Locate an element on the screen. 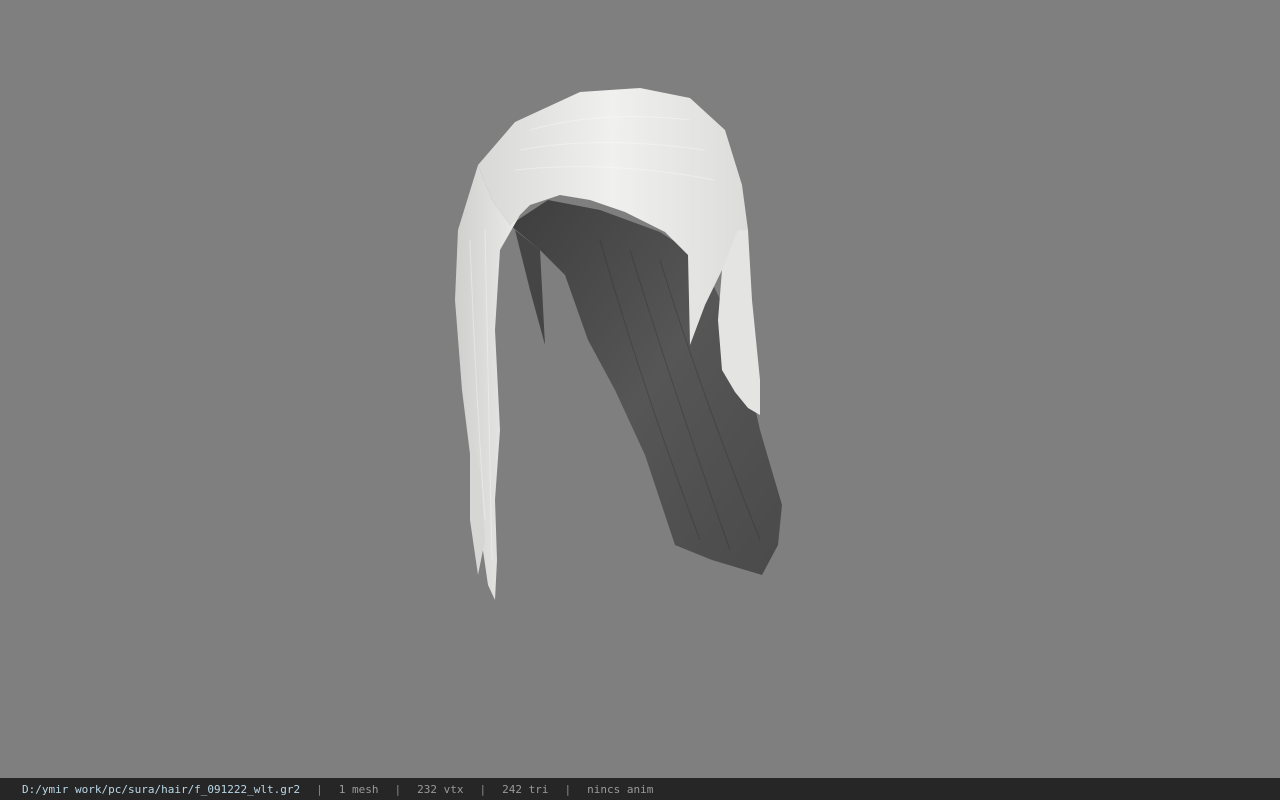  hair-left-strand is located at coordinates (487, 382).